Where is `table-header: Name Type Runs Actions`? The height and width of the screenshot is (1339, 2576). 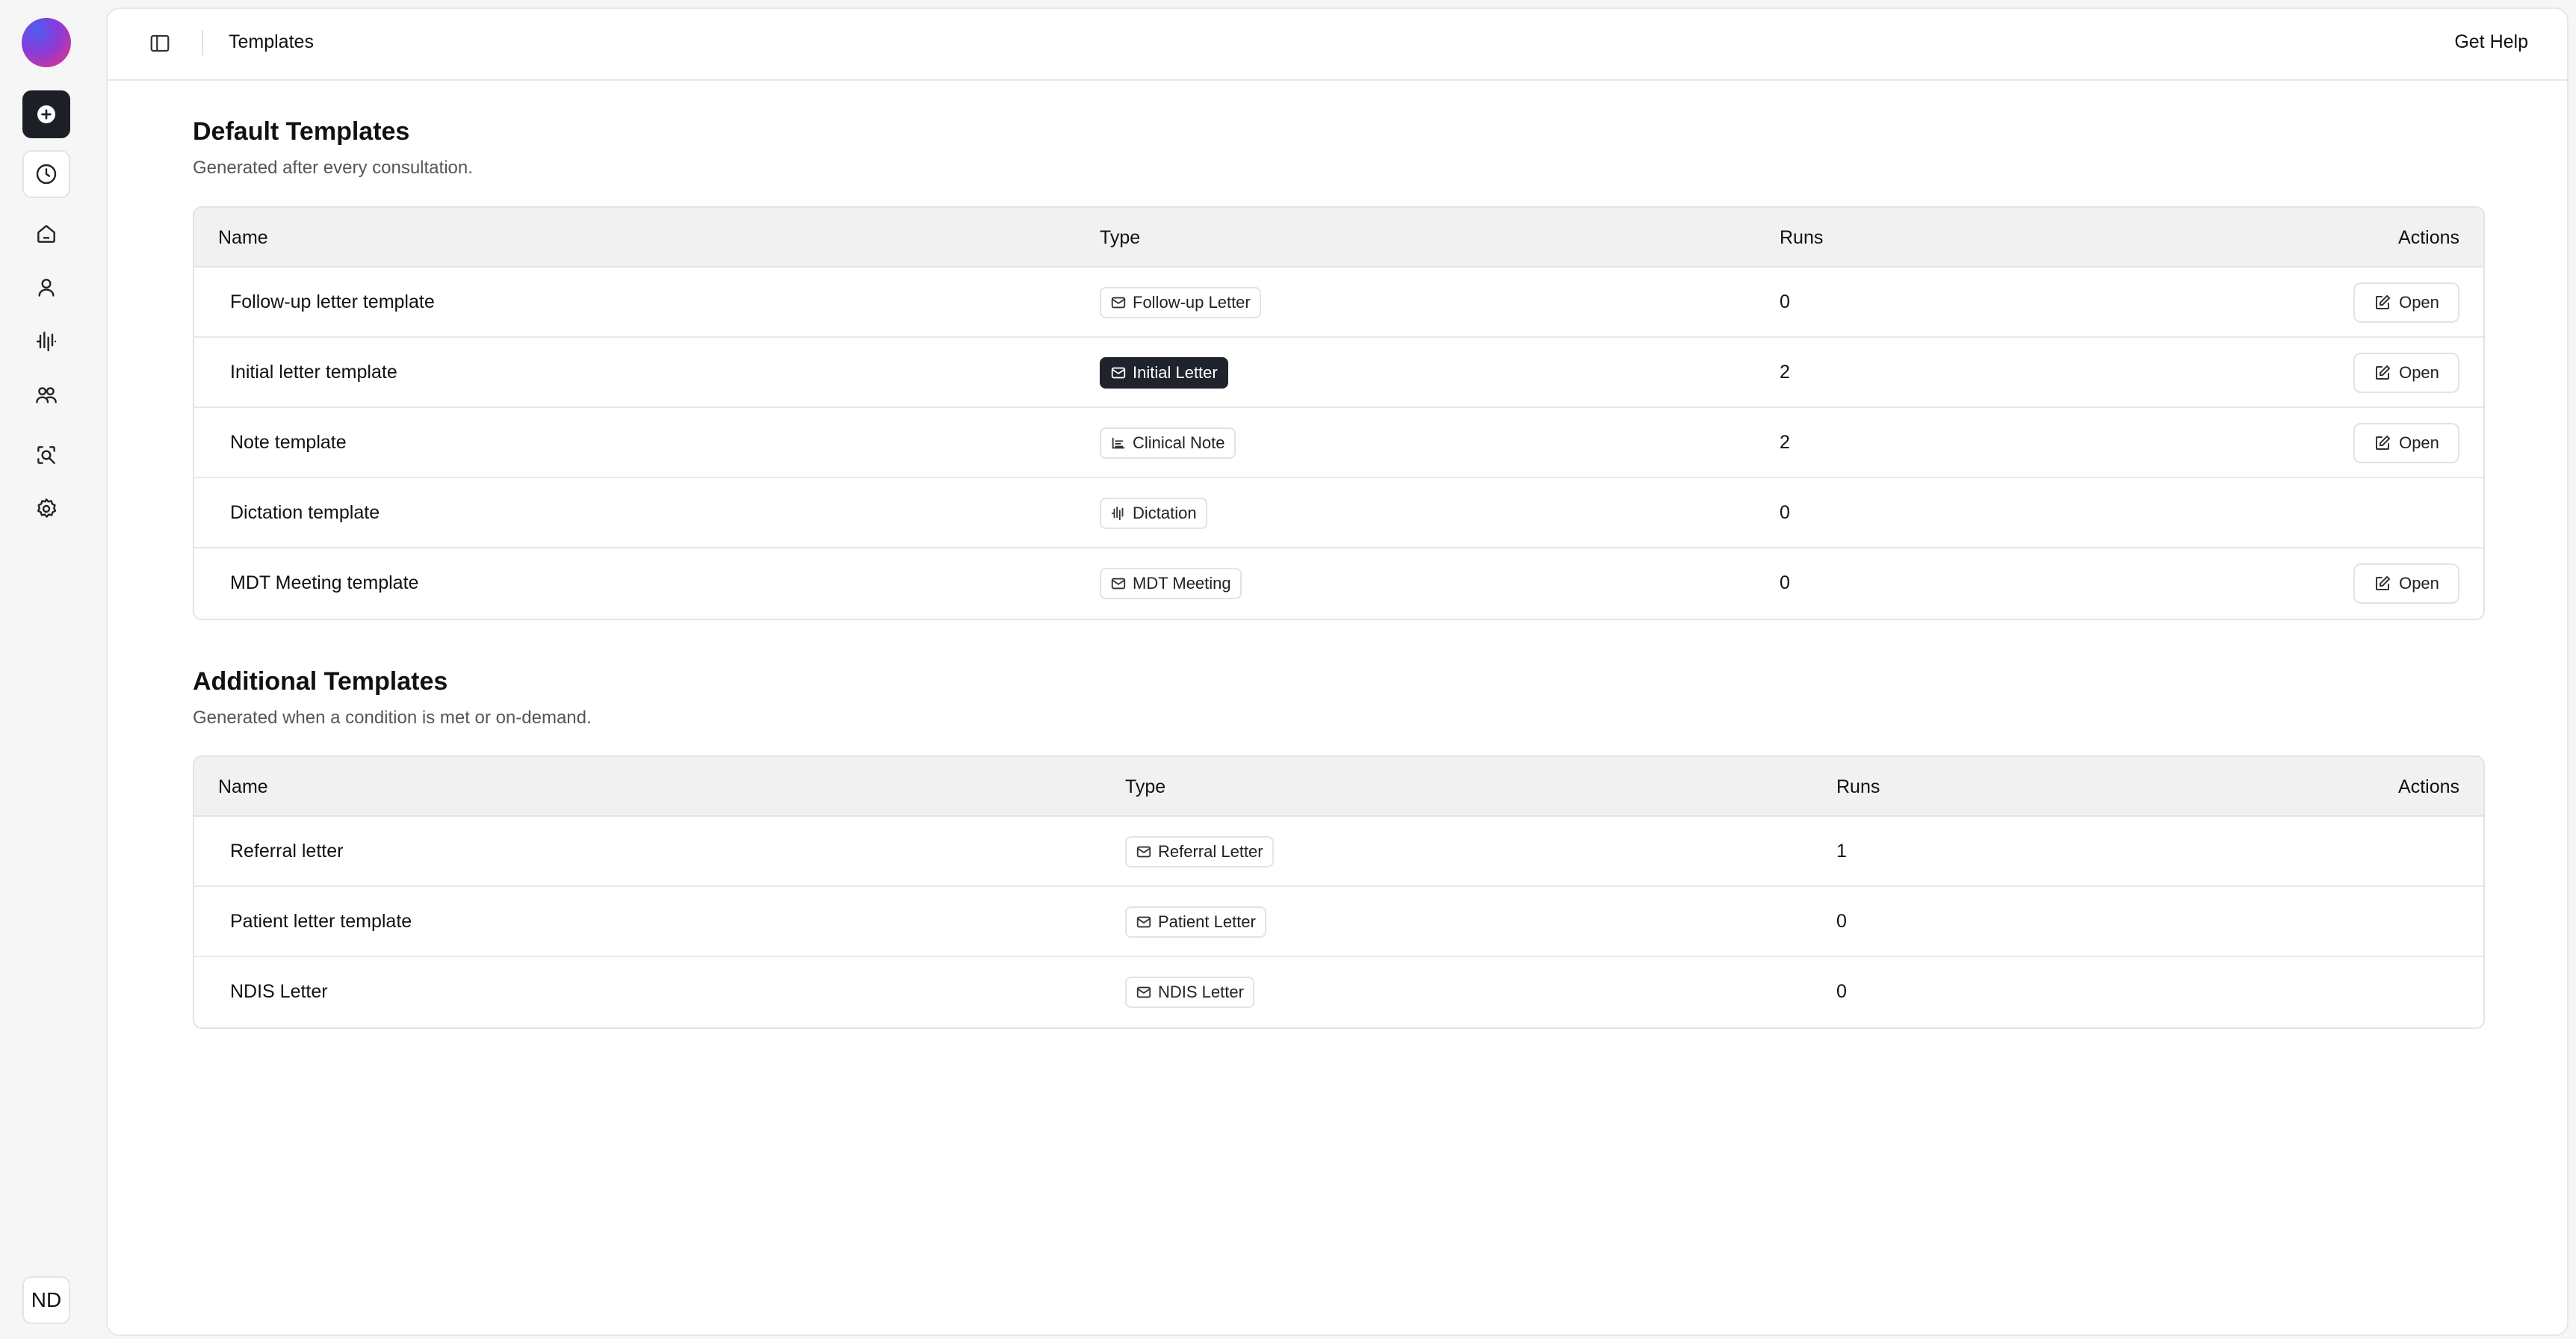
table-header: Name Type Runs Actions is located at coordinates (1338, 787).